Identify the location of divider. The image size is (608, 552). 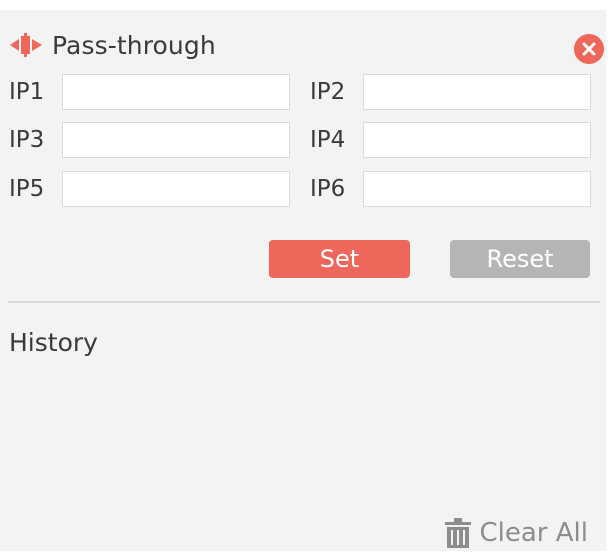
(304, 302).